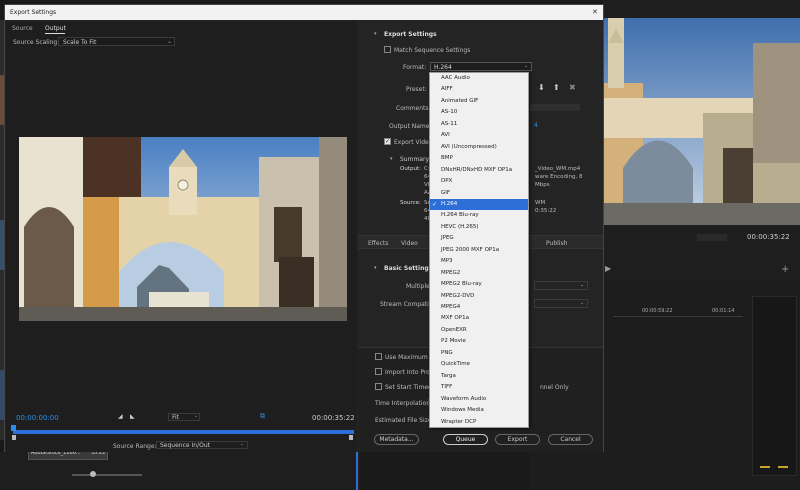  Describe the element at coordinates (416, 89) in the screenshot. I see `preset-label: Preset:` at that location.